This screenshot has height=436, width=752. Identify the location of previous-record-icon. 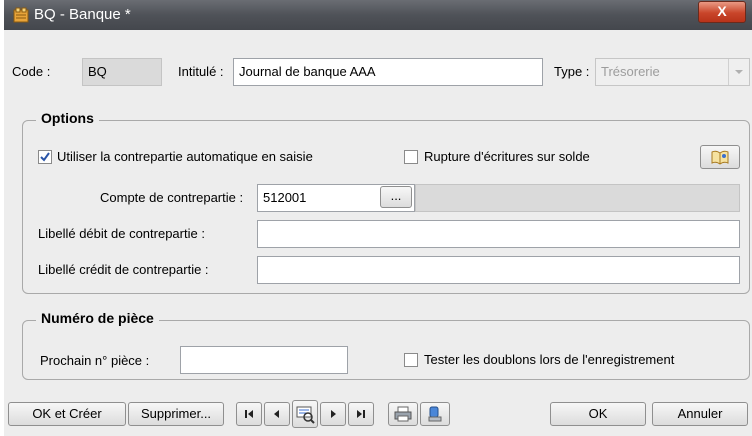
(277, 414).